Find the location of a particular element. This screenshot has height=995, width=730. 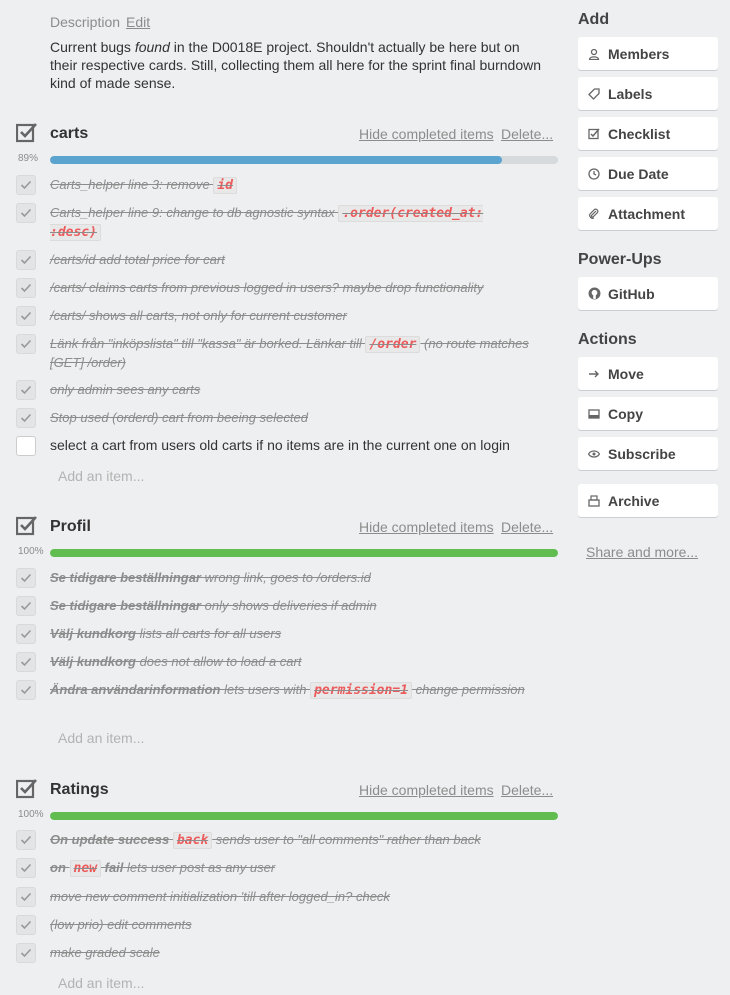

item-text: lists all carts for all users is located at coordinates (208, 633).